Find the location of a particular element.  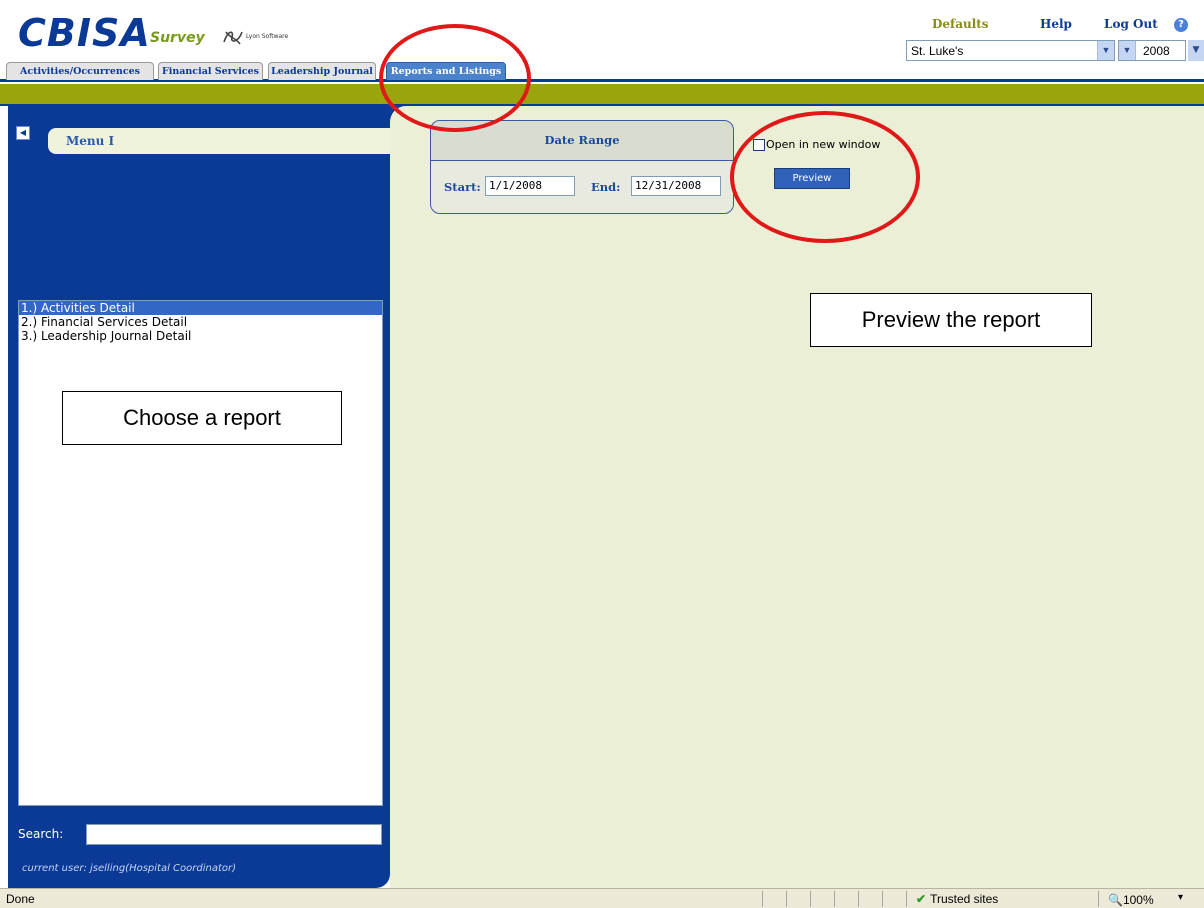

end-label: End: is located at coordinates (606, 187).